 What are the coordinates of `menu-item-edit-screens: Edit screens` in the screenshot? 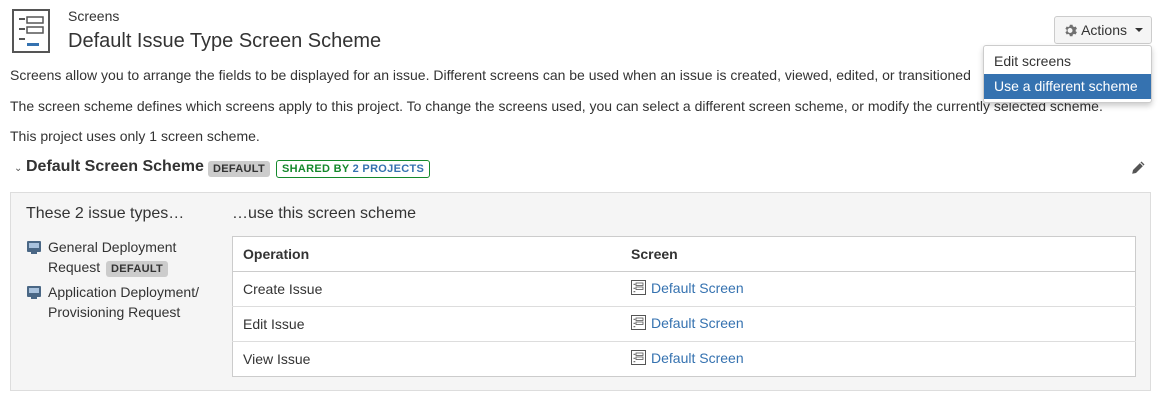 It's located at (1067, 61).